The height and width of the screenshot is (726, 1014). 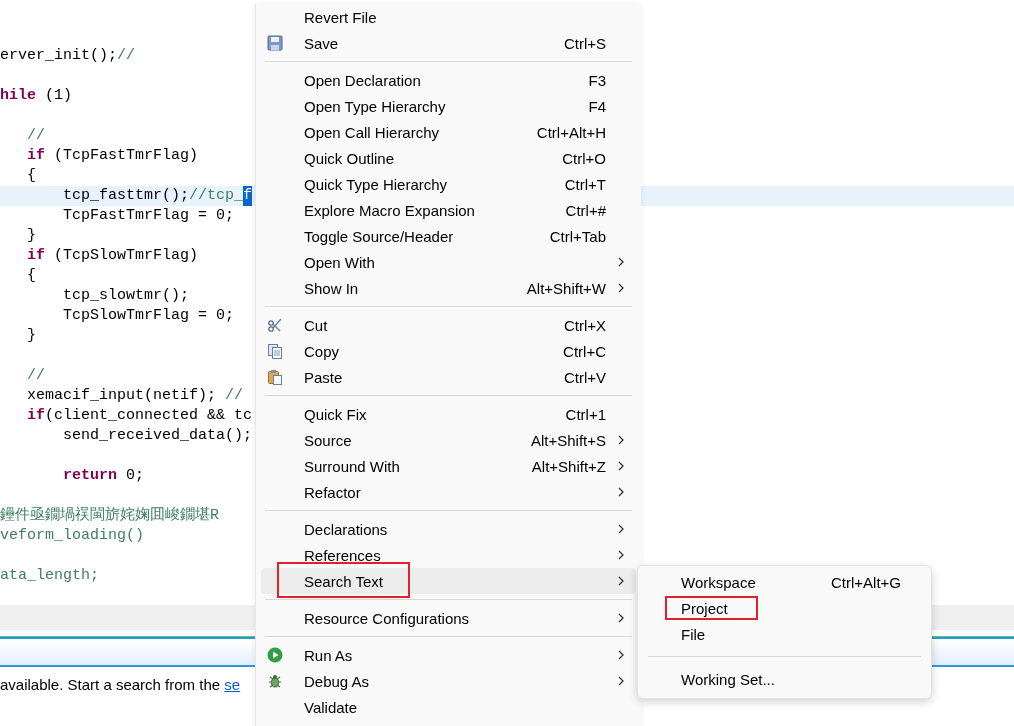 What do you see at coordinates (584, 377) in the screenshot?
I see `shortcut-text: Ctrl+V` at bounding box center [584, 377].